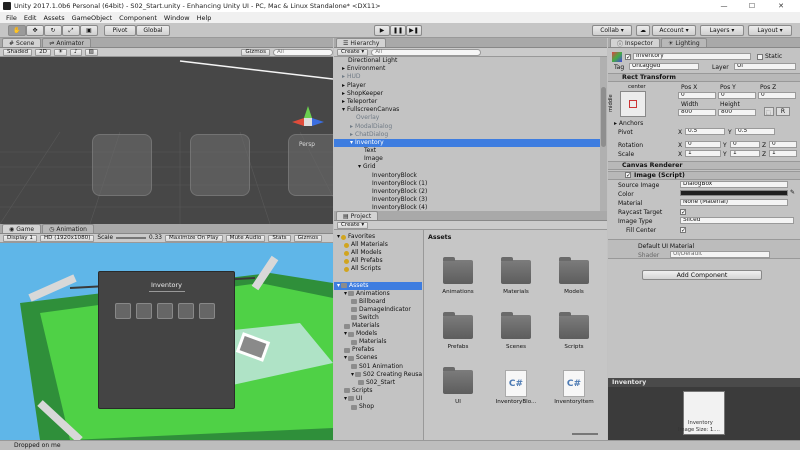  I want to click on move-tool-button: ✥, so click(35, 30).